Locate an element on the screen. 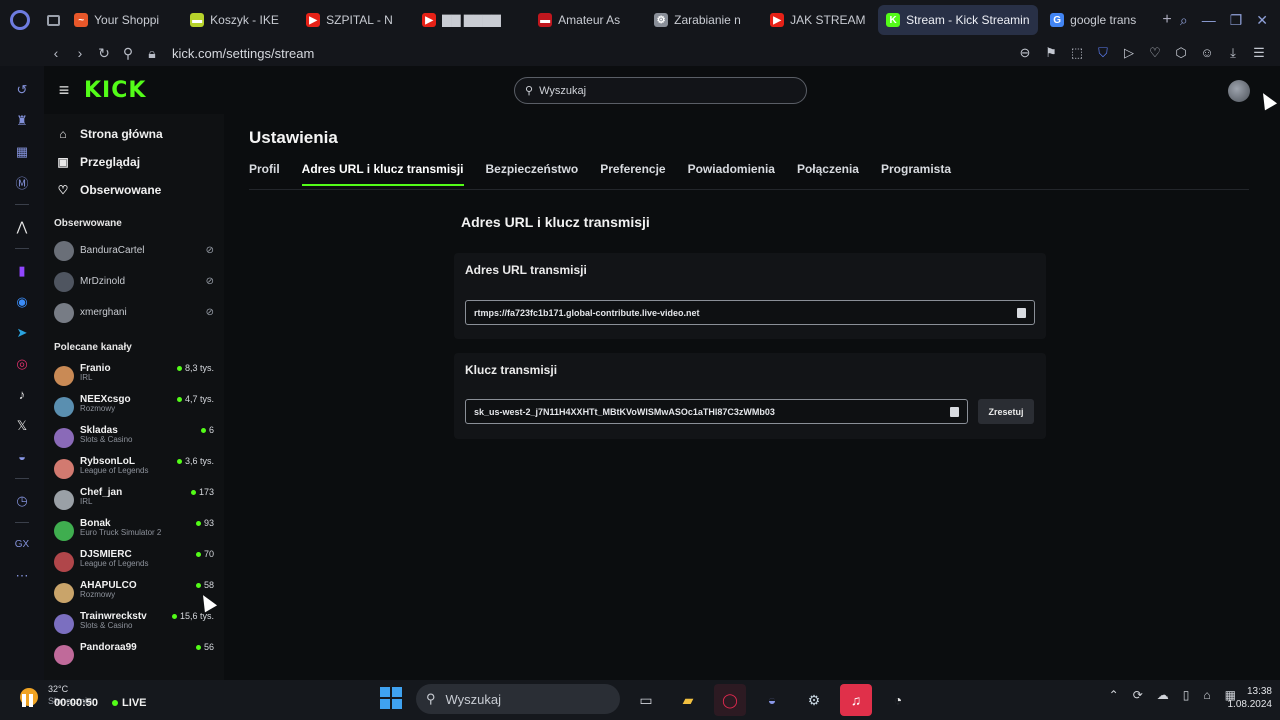 The height and width of the screenshot is (720, 1280). x-twitter-icon: 𝕏 is located at coordinates (22, 425).